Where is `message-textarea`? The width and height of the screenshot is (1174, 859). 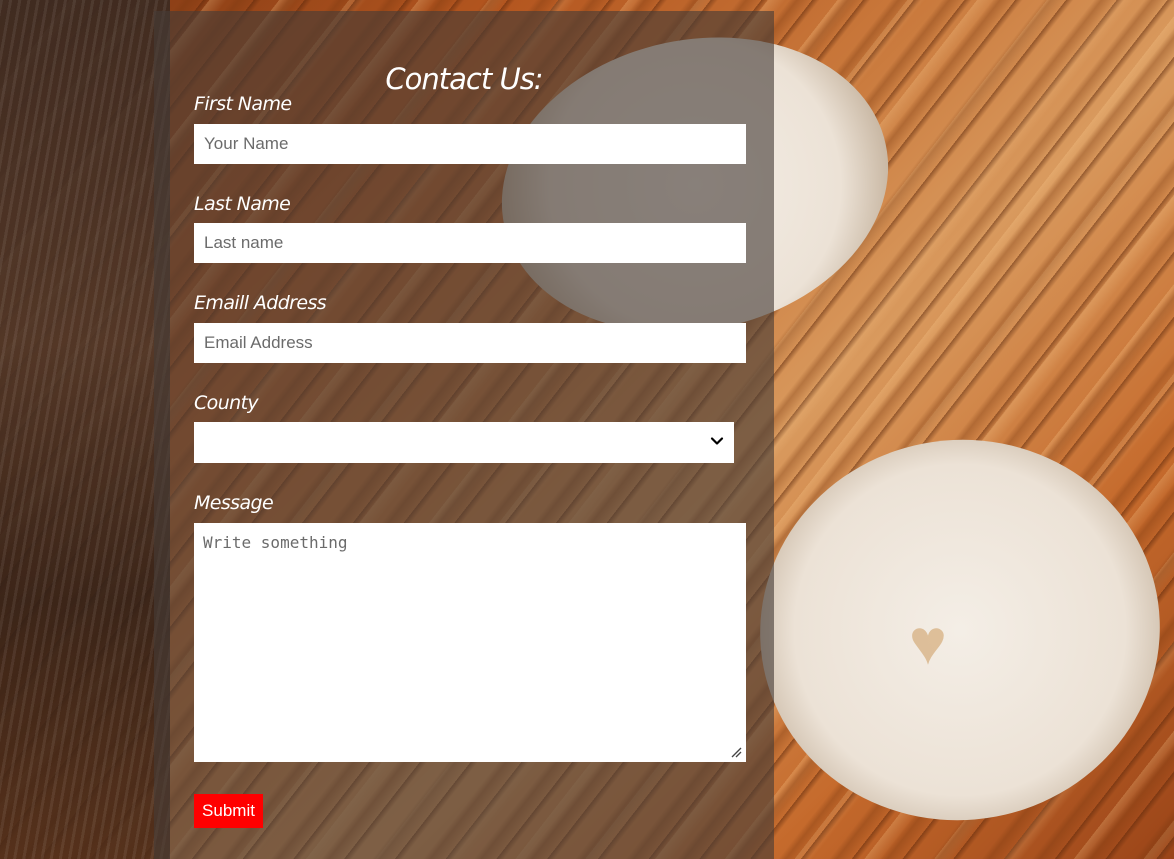
message-textarea is located at coordinates (470, 642).